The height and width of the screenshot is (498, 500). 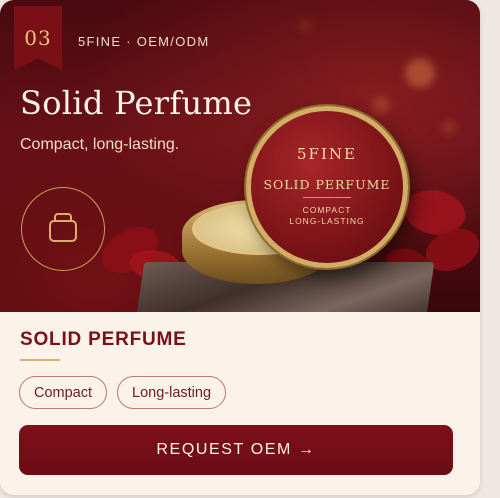 I want to click on lid-brand: 5FINE, so click(x=327, y=154).